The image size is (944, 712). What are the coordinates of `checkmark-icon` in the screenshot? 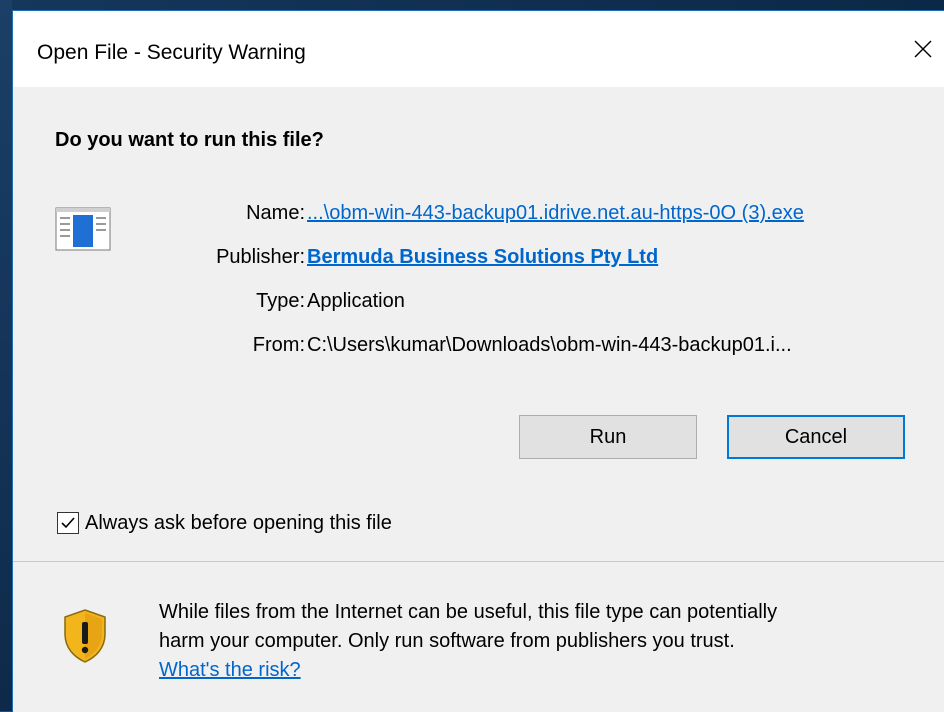 It's located at (68, 523).